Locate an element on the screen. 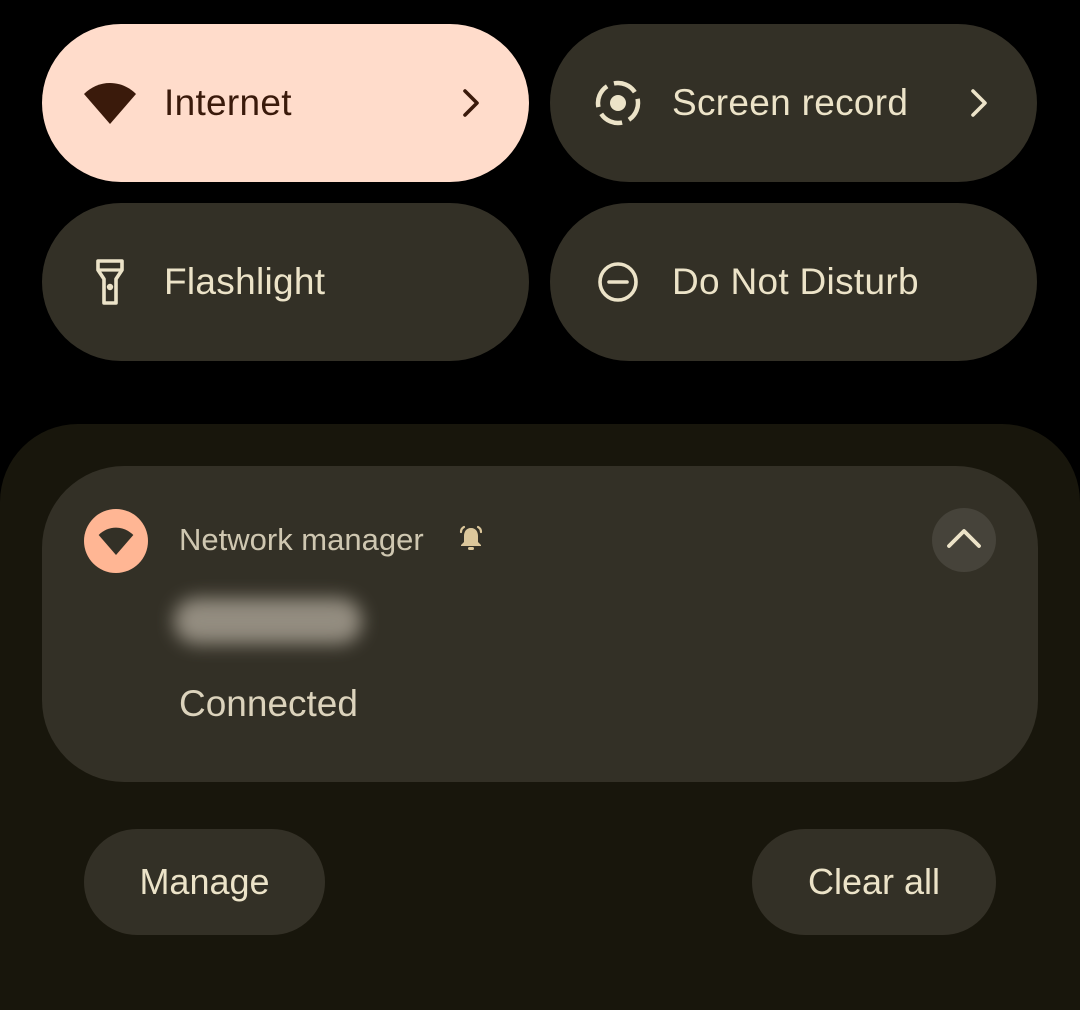 The width and height of the screenshot is (1080, 1010). bell-icon is located at coordinates (471, 539).